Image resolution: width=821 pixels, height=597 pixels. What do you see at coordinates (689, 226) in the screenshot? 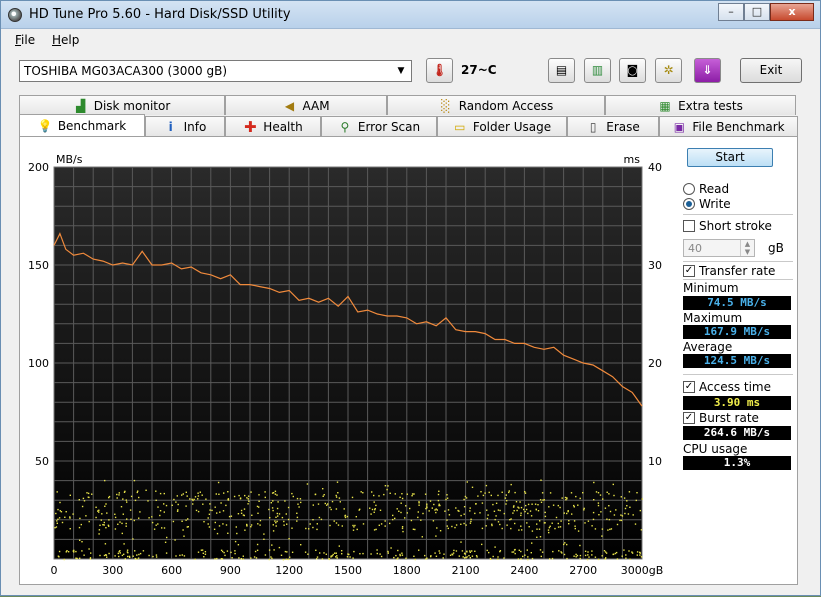
I see `short-stroke-checkbox` at bounding box center [689, 226].